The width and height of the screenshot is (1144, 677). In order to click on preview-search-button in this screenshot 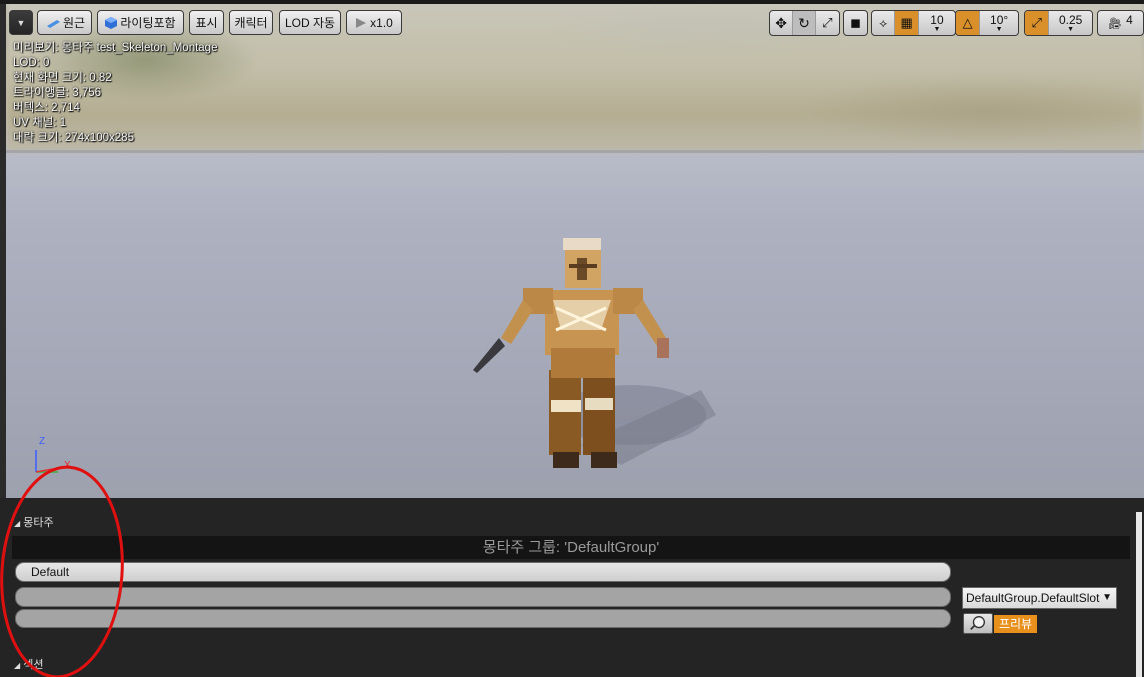, I will do `click(978, 623)`.